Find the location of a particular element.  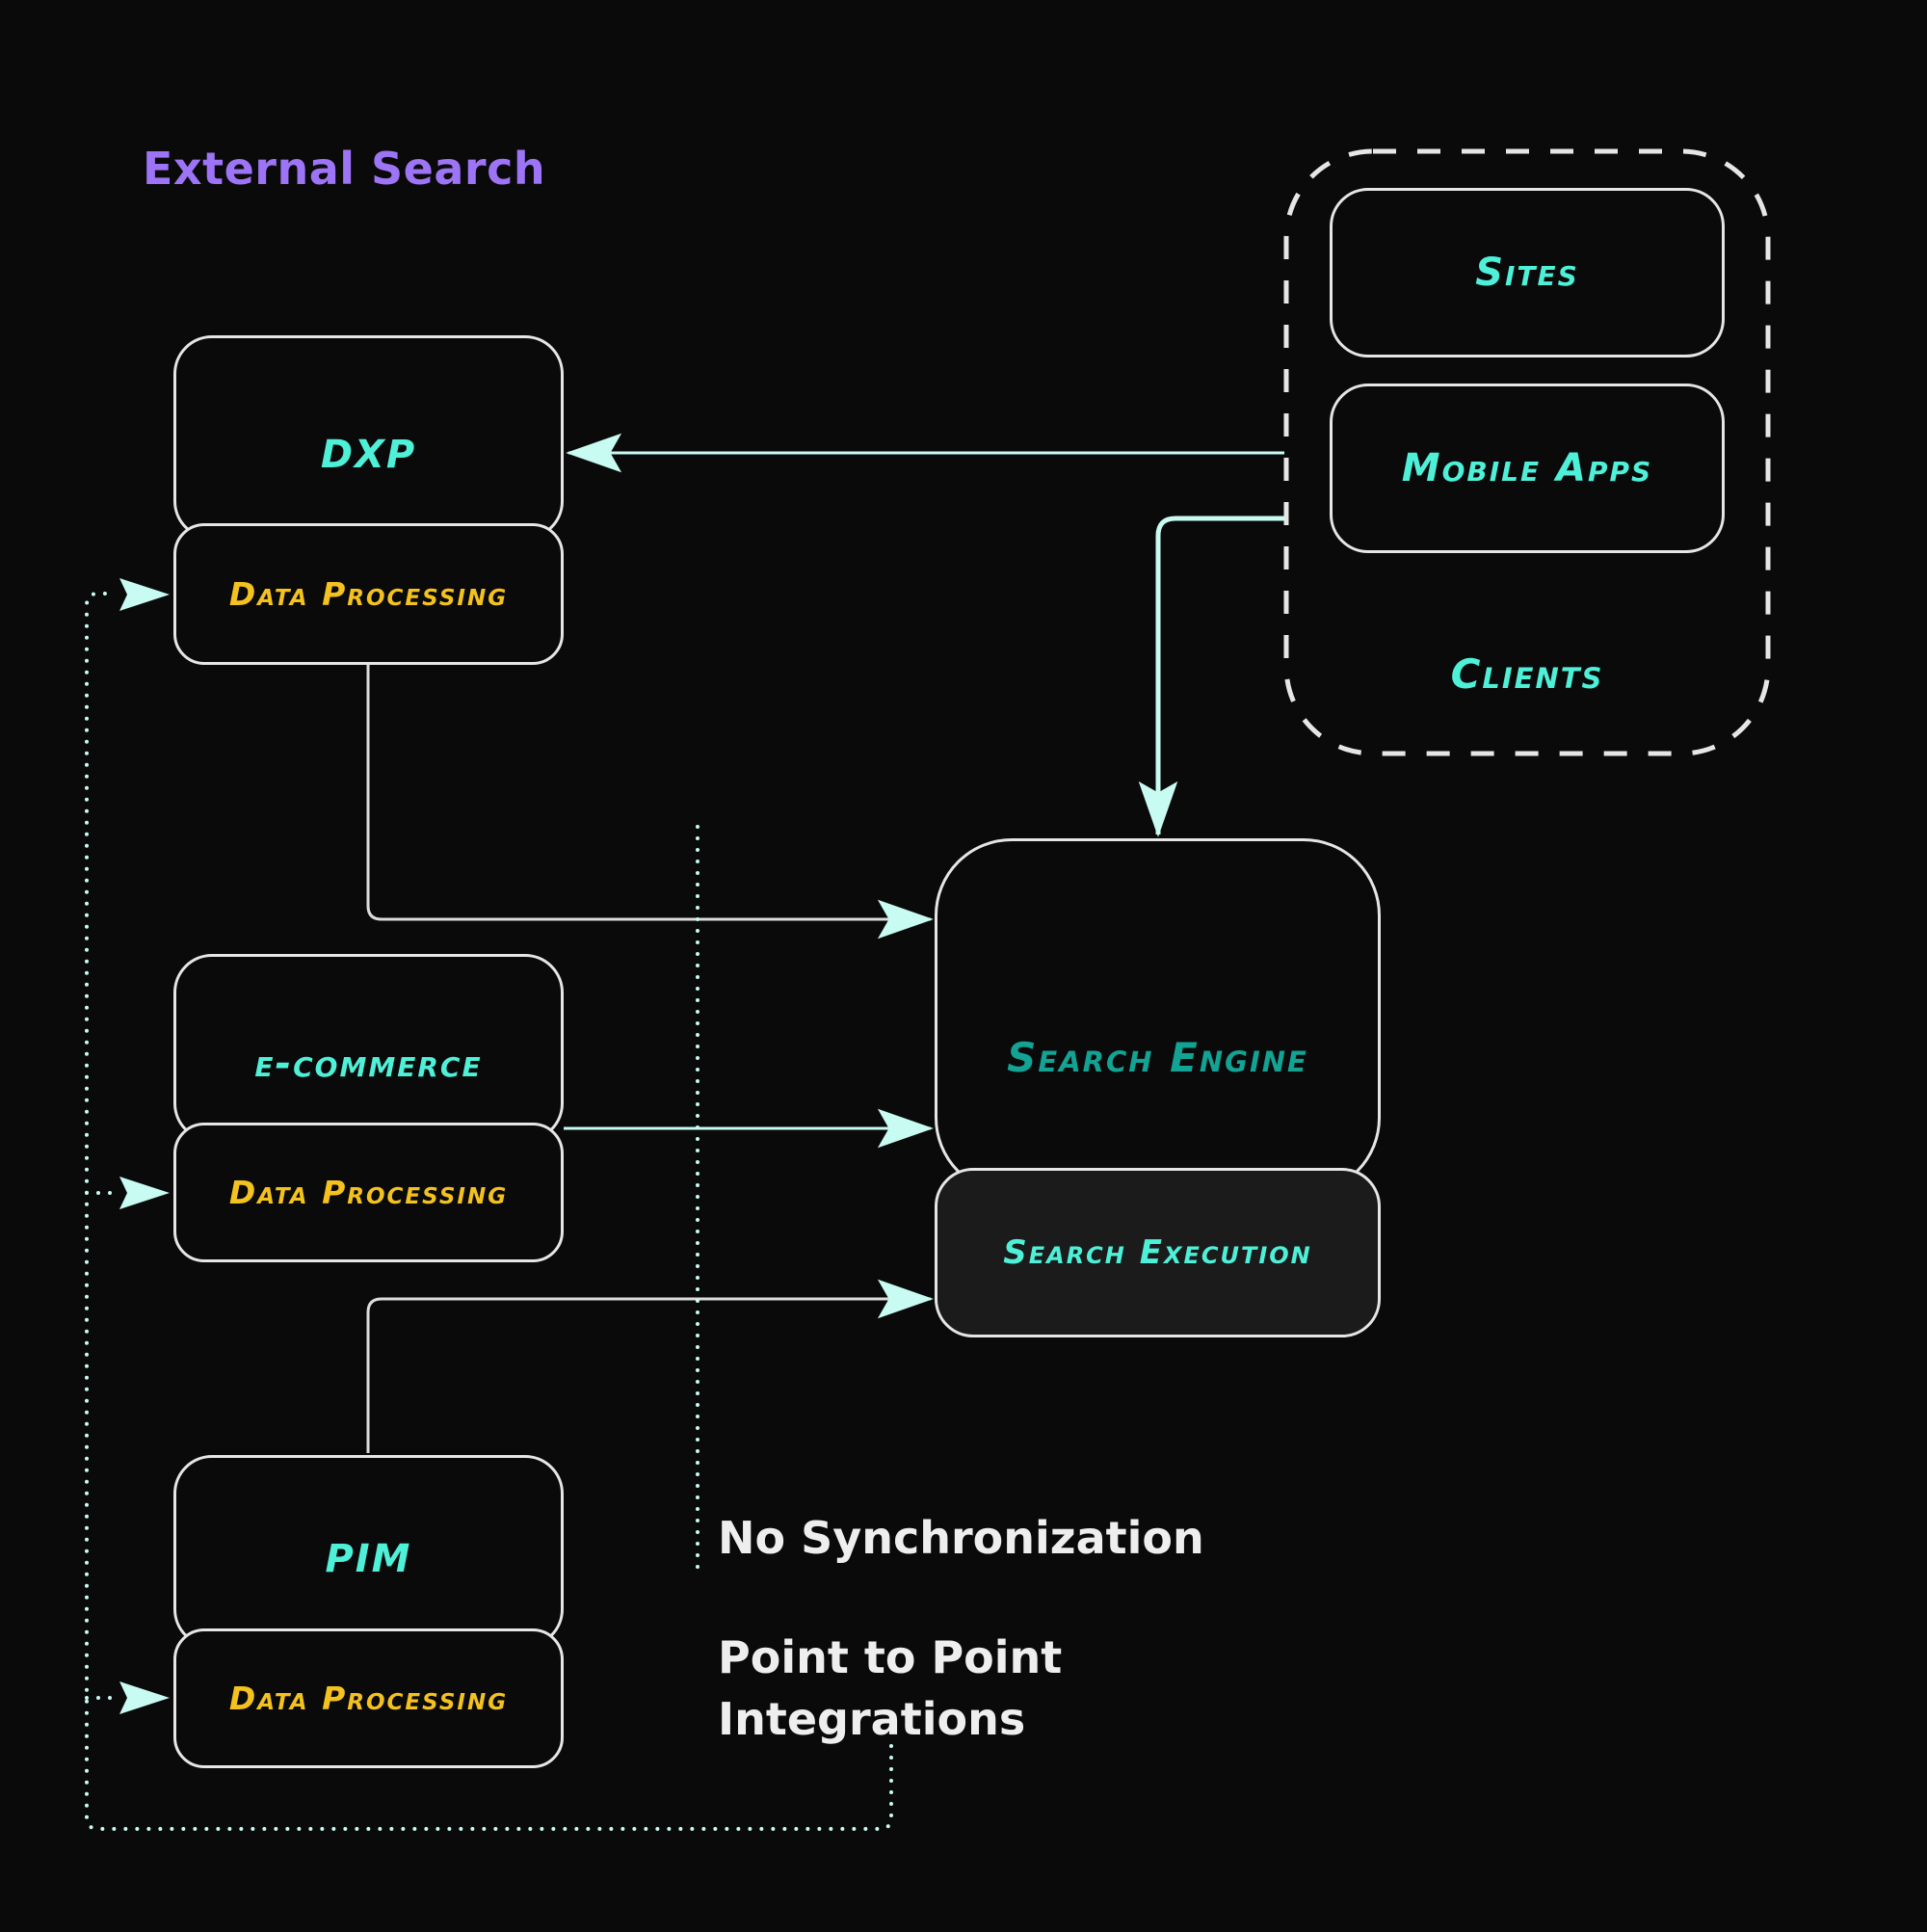

ecommerce-data-processing-box: Data Processing is located at coordinates (369, 1192).